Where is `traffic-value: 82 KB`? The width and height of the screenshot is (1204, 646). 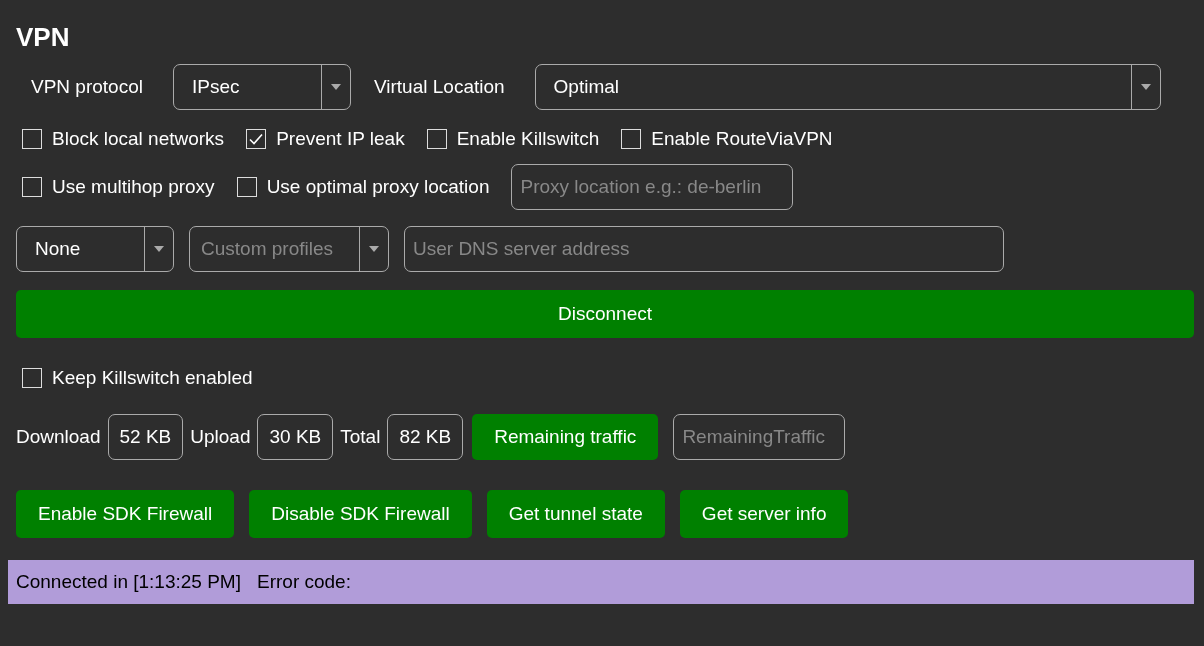 traffic-value: 82 KB is located at coordinates (425, 437).